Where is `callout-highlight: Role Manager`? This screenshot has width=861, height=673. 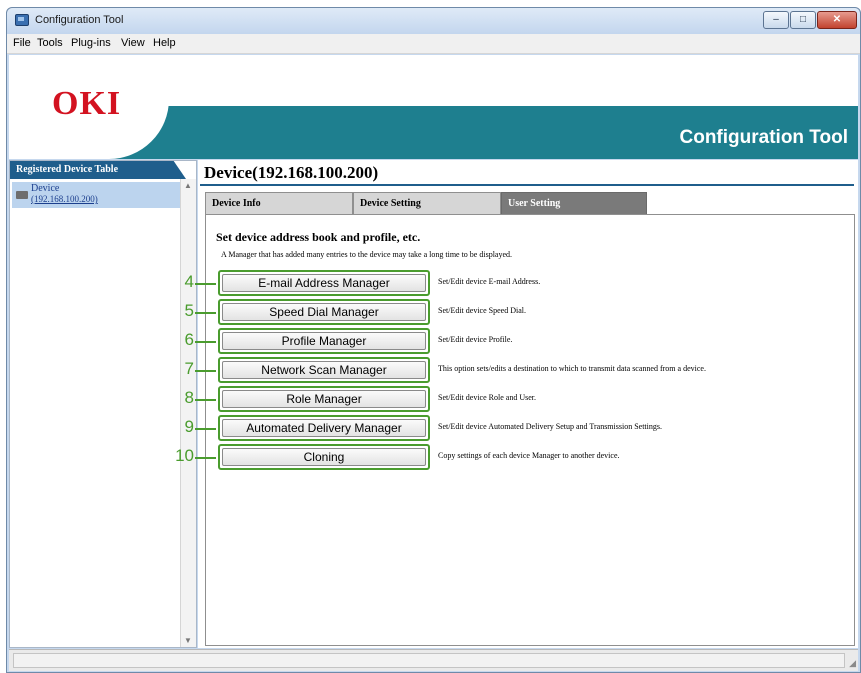 callout-highlight: Role Manager is located at coordinates (324, 399).